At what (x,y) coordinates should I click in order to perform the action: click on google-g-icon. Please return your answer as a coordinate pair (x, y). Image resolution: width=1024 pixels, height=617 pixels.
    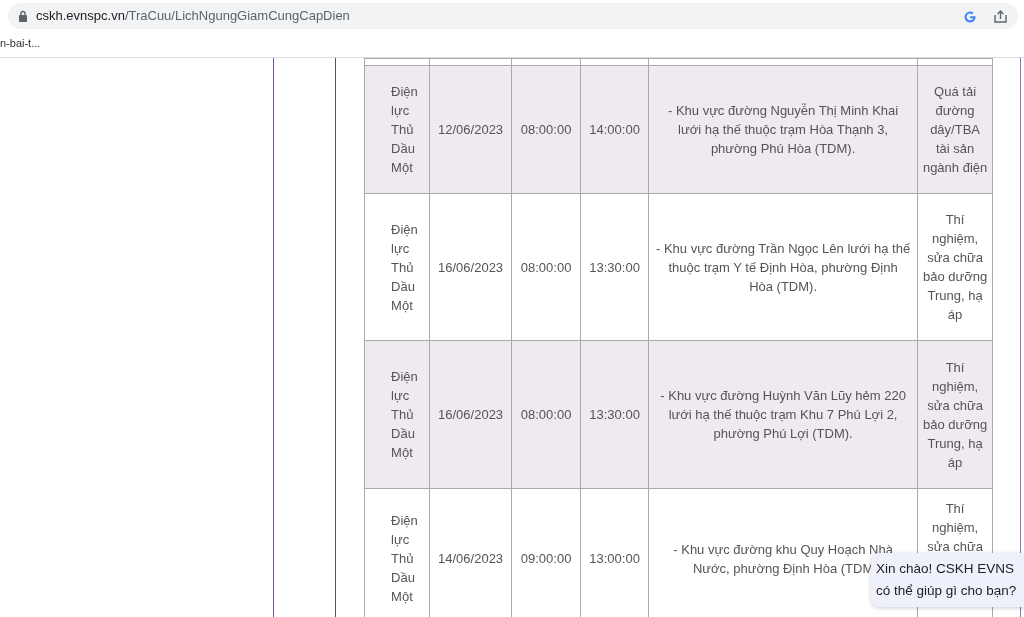
    Looking at the image, I should click on (970, 16).